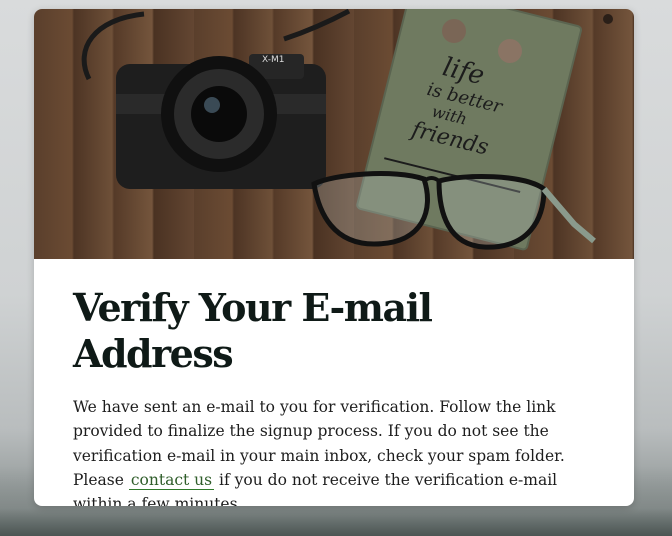 The image size is (672, 536). I want to click on camera-brand-label: X-M1, so click(273, 60).